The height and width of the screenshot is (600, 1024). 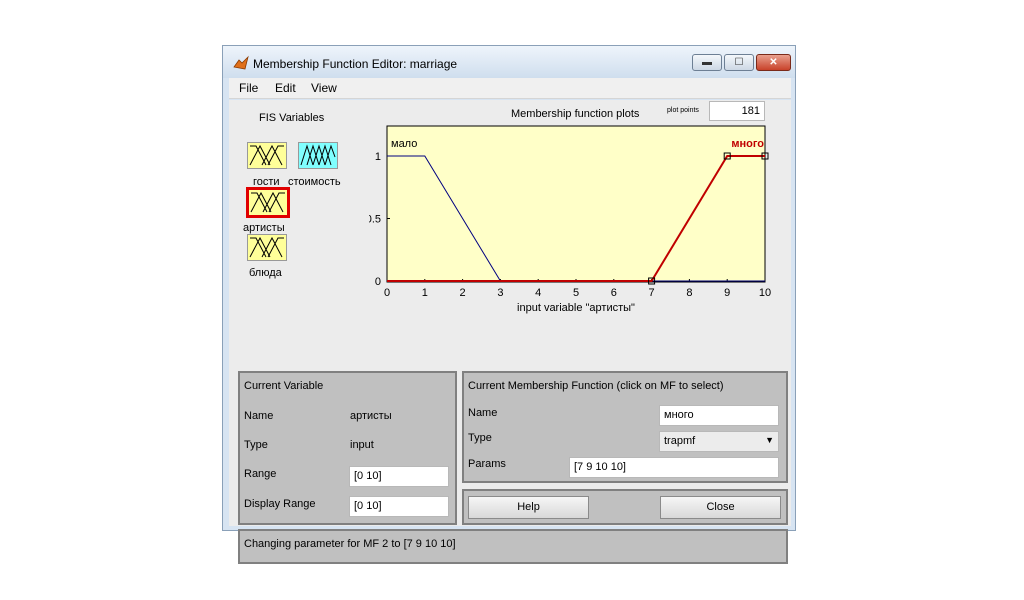 I want to click on x-tick-label: 4, so click(x=538, y=293).